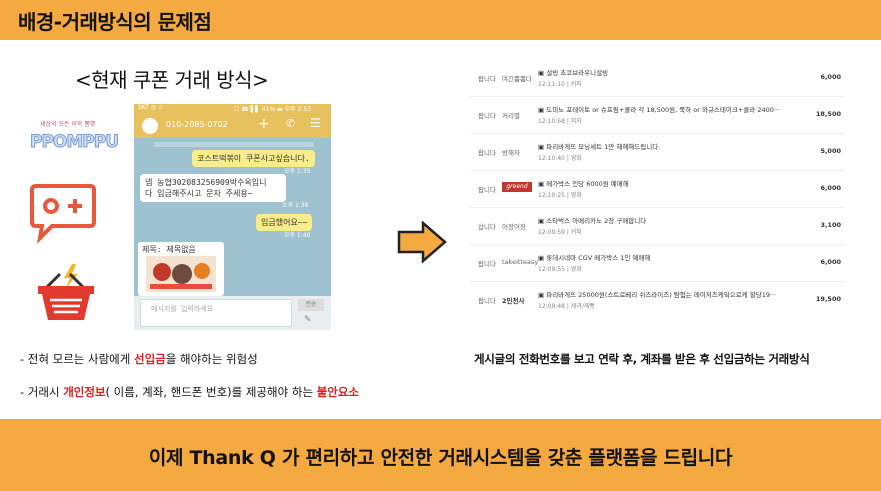 The image size is (881, 491). Describe the element at coordinates (642, 359) in the screenshot. I see `board-caption: 게시글의 전화번호를 보고 연락 후, 계좌를 받은 후 선입금하는 거래방식` at that location.